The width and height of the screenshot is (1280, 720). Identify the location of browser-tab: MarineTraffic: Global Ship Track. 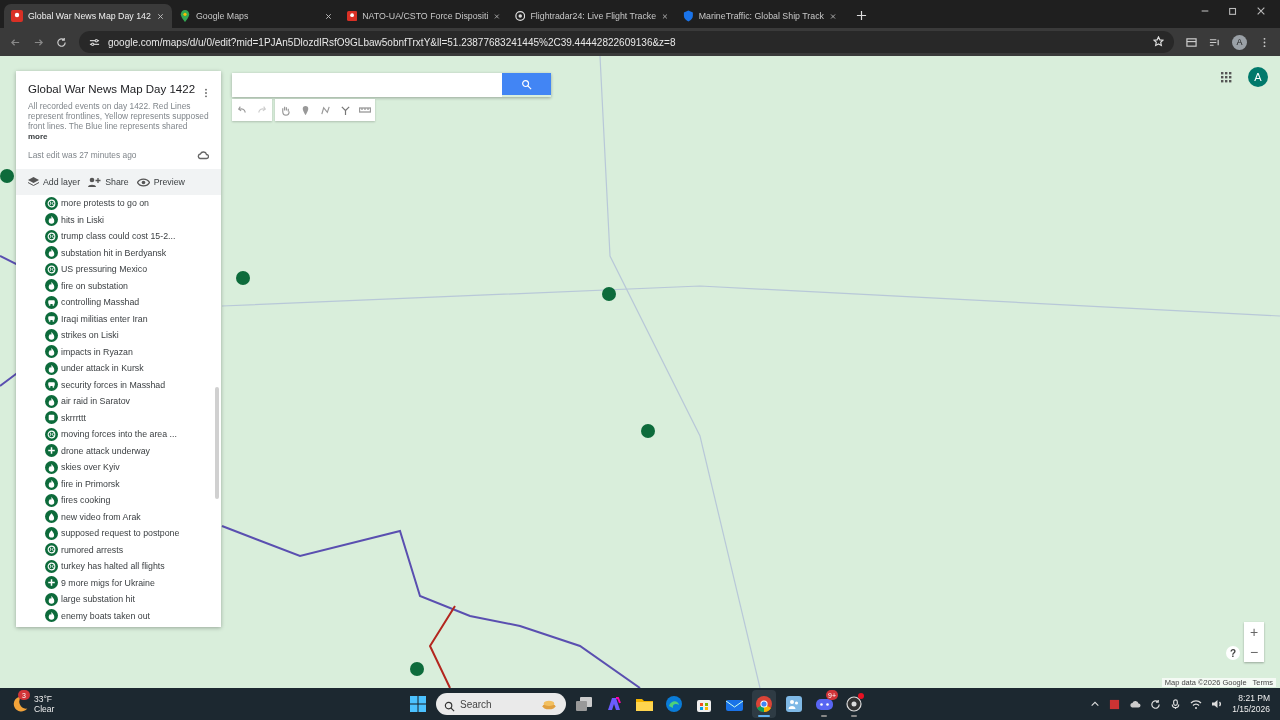
(760, 16).